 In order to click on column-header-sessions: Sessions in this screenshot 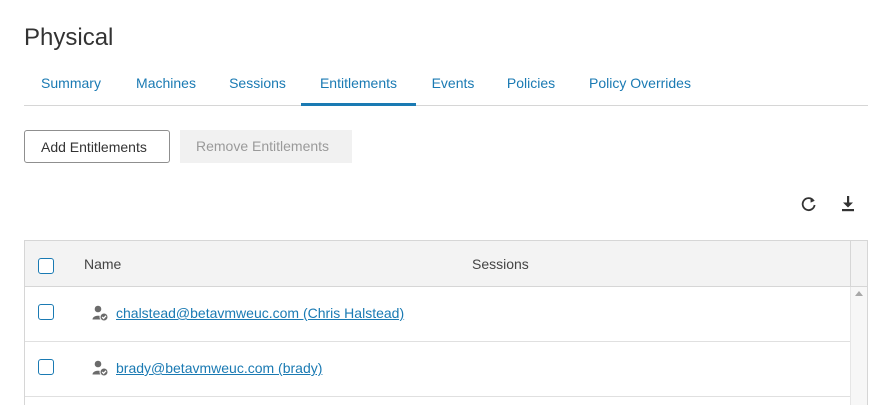, I will do `click(500, 264)`.